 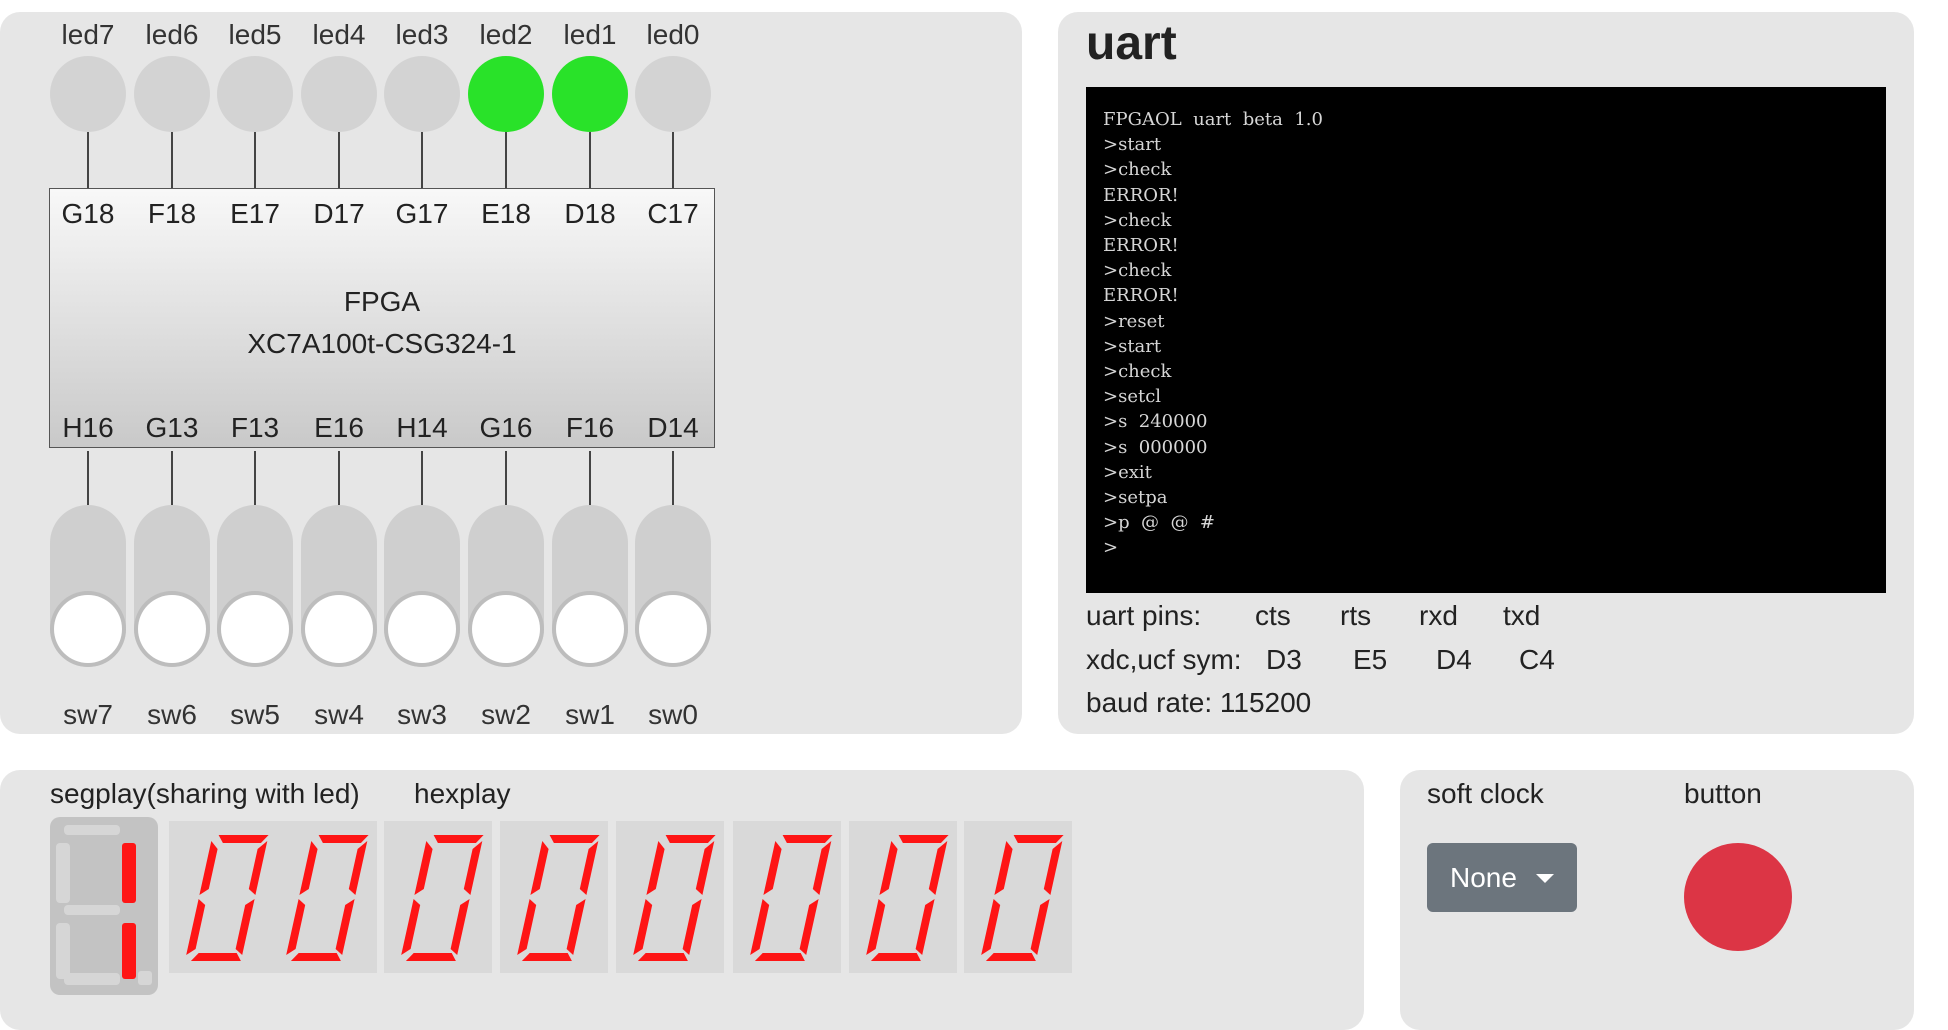 What do you see at coordinates (88, 586) in the screenshot?
I see `switch-sw7` at bounding box center [88, 586].